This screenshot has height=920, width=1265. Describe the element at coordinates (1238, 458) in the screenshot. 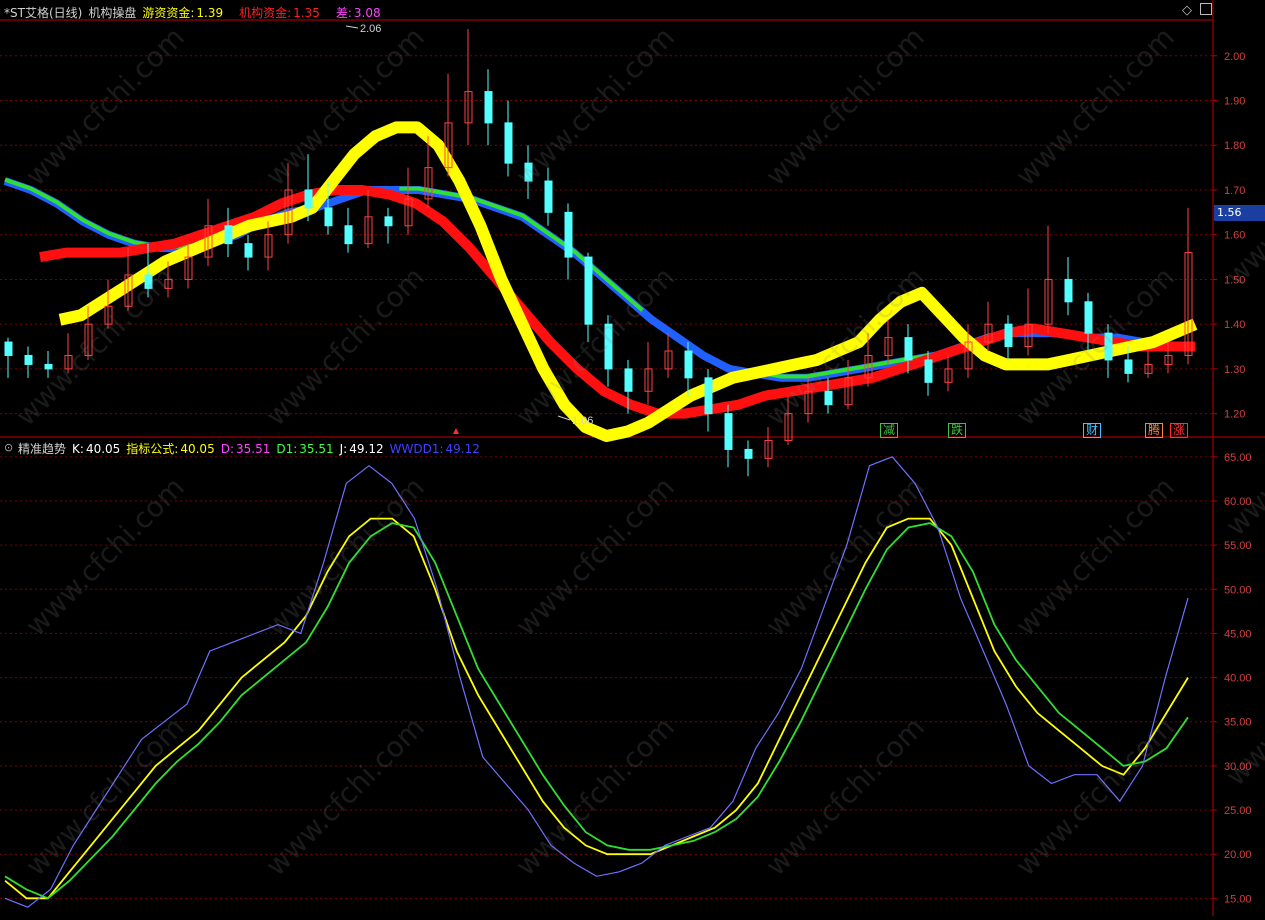

I see `bottom-tick-label: 65.00` at that location.